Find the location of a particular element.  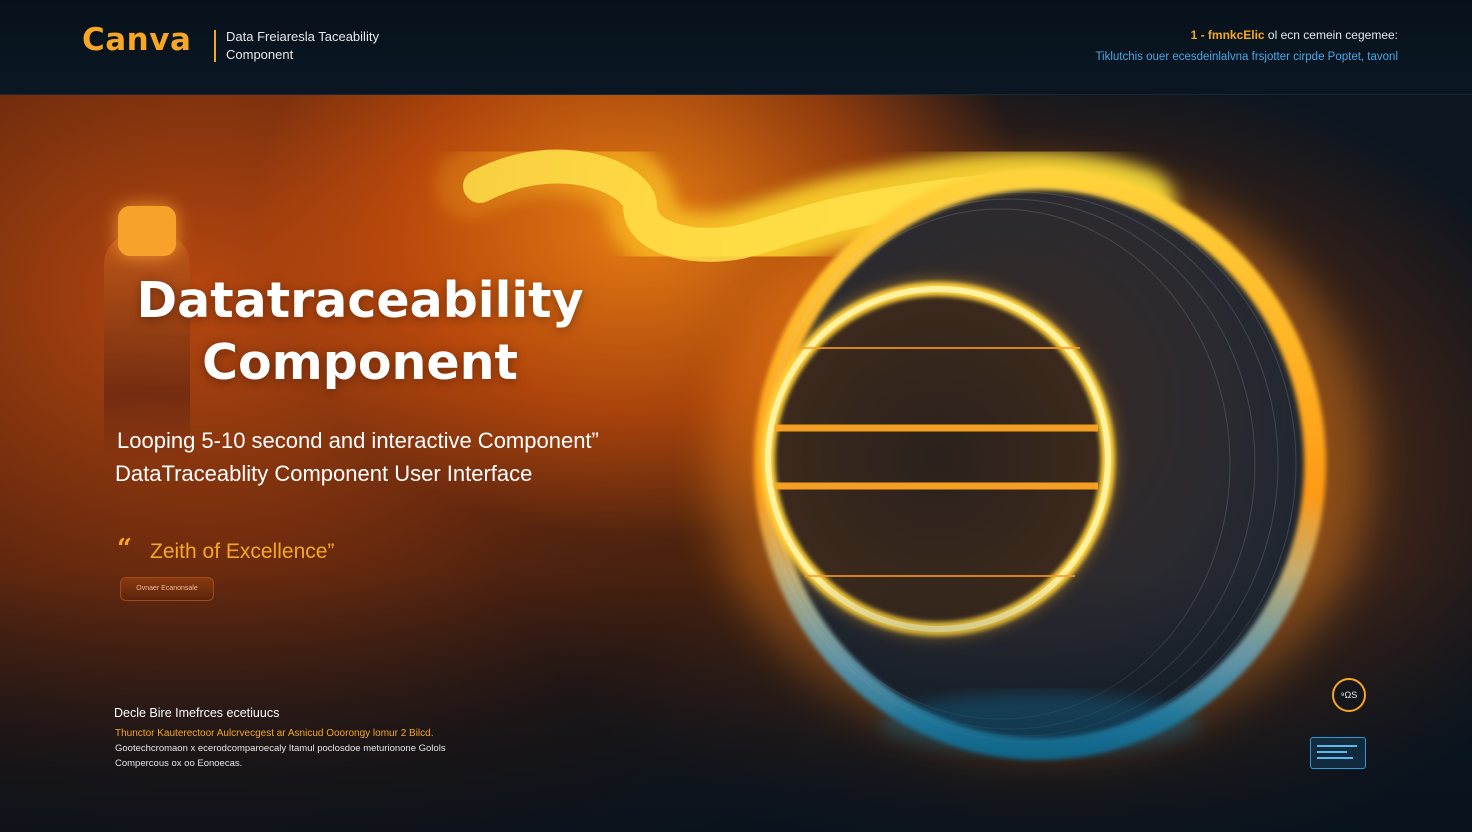

diamond-icon is located at coordinates (147, 231).